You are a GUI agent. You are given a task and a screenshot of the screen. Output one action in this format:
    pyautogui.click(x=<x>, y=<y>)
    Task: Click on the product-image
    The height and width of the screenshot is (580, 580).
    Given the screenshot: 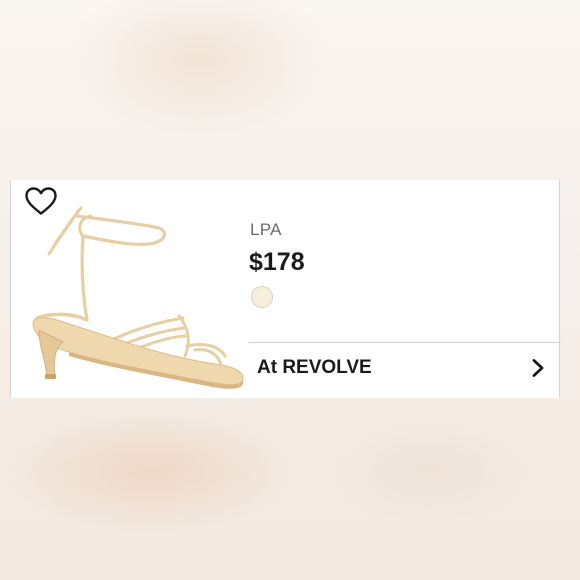 What is the action you would take?
    pyautogui.click(x=133, y=294)
    